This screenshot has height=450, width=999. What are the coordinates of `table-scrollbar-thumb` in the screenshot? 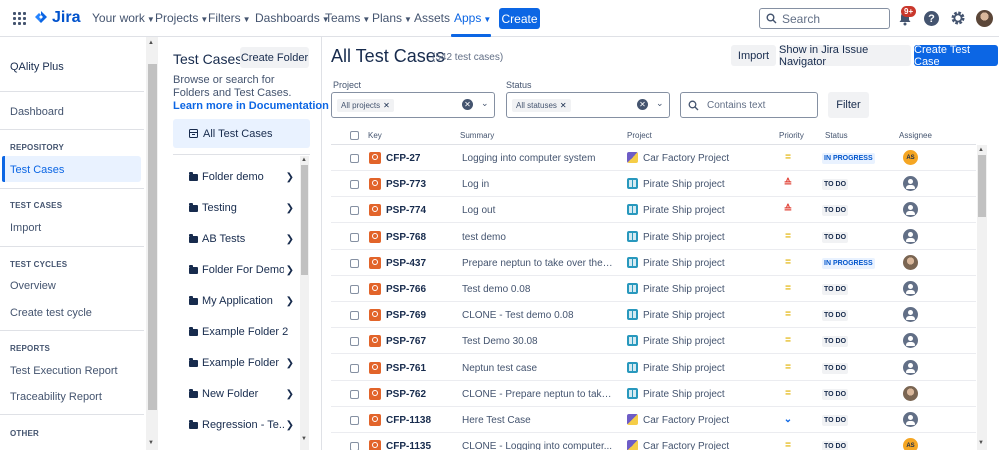 It's located at (982, 186).